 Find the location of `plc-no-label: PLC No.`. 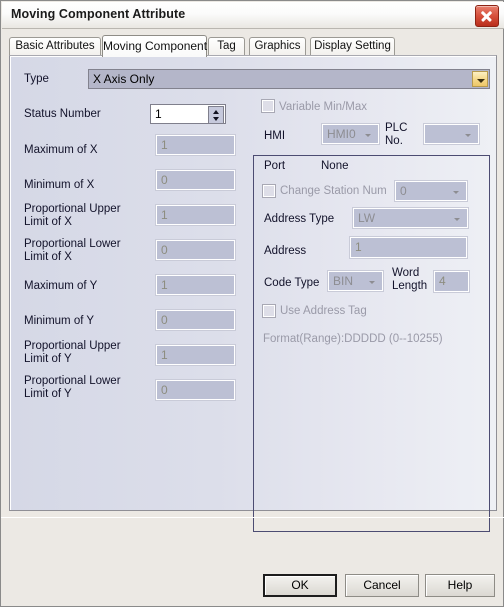

plc-no-label: PLC No. is located at coordinates (396, 134).